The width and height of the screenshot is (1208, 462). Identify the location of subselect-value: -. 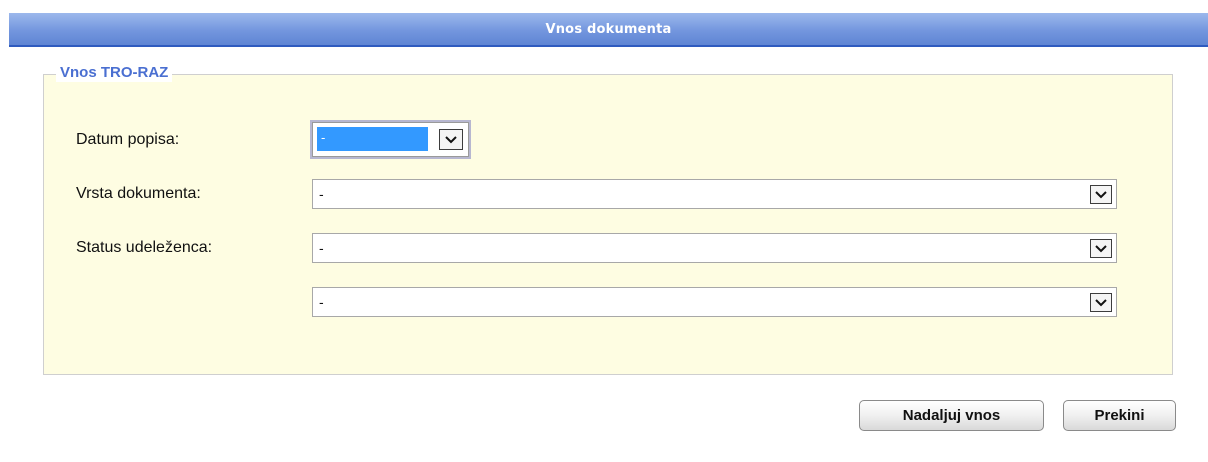
(321, 302).